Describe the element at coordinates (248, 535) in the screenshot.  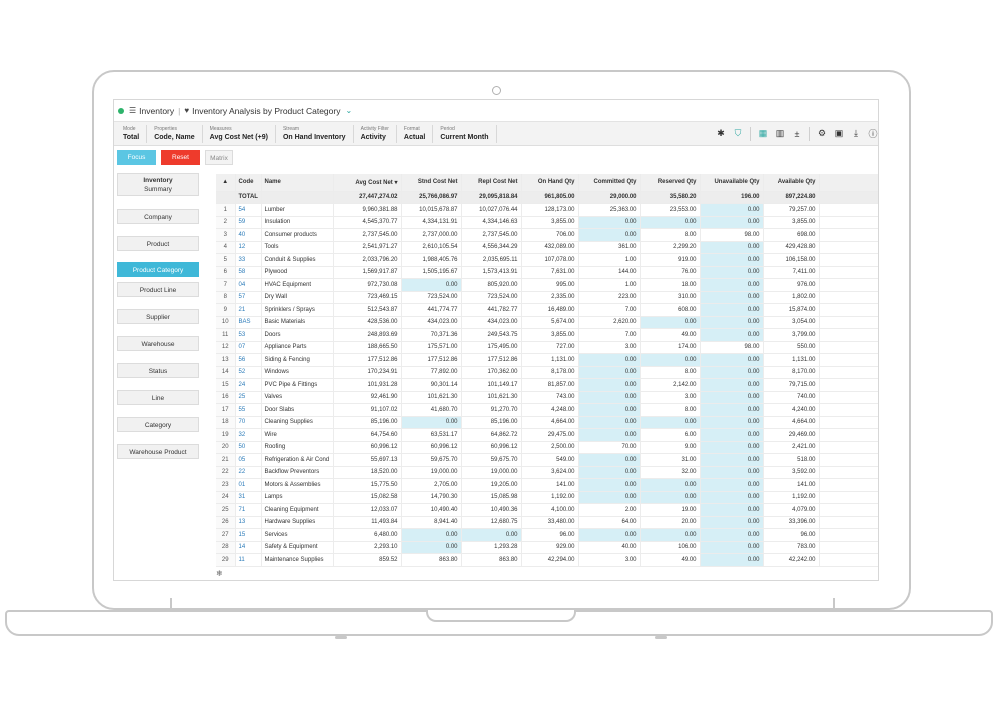
I see `row-code-link: 15` at that location.